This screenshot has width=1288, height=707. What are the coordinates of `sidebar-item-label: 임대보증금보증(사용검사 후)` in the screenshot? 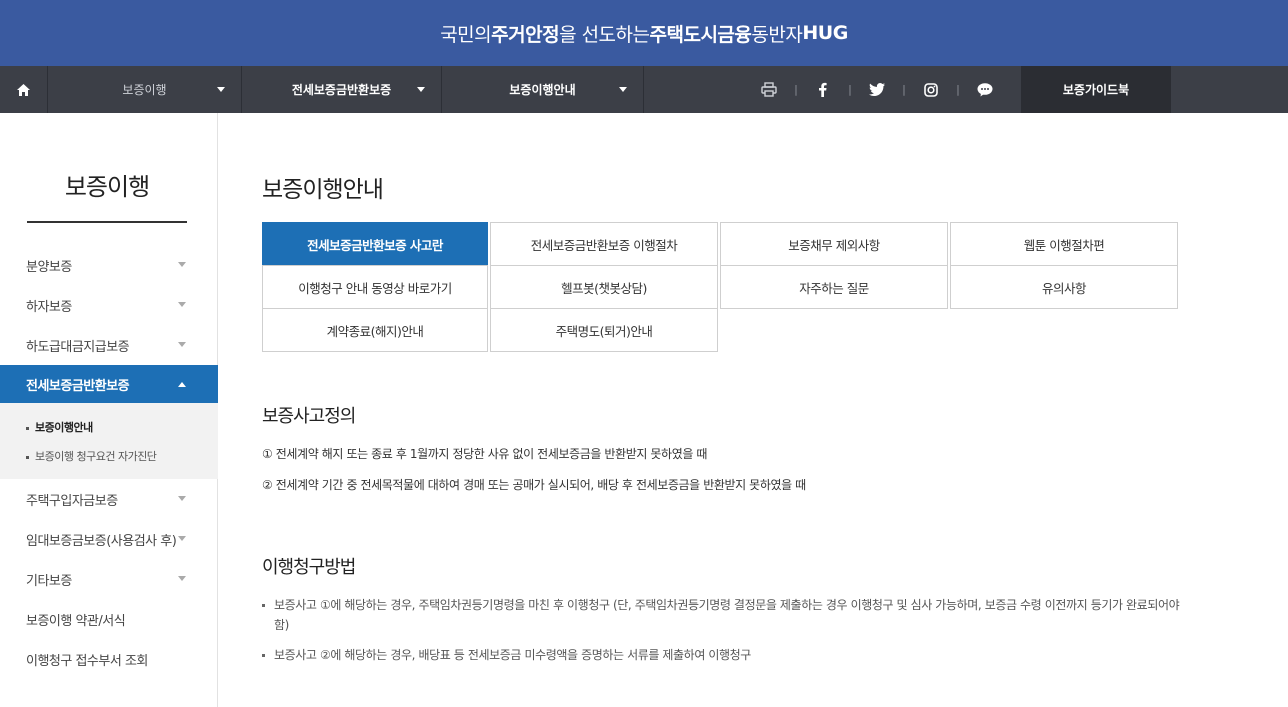 It's located at (101, 541).